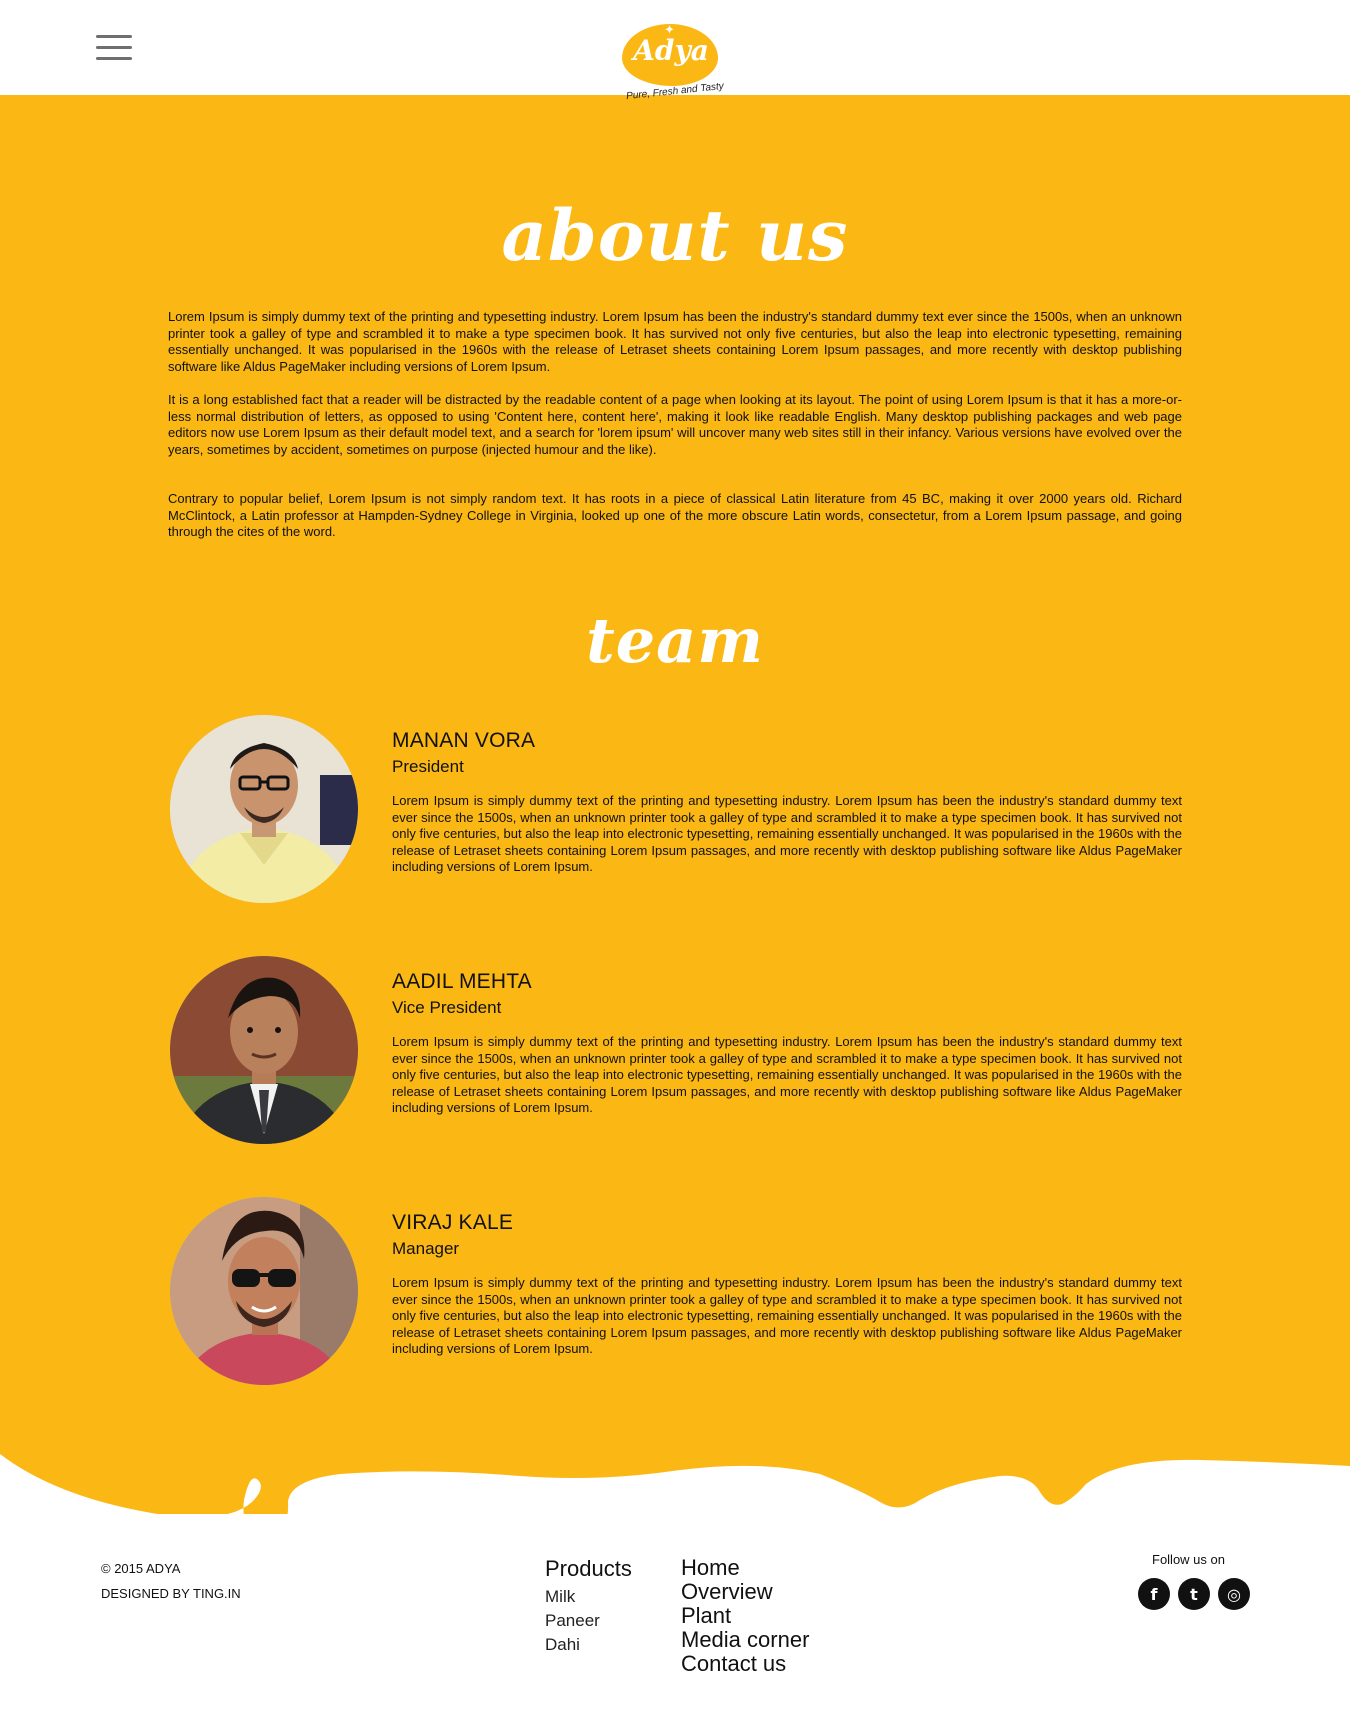 This screenshot has width=1350, height=1718. I want to click on member-role: President, so click(428, 766).